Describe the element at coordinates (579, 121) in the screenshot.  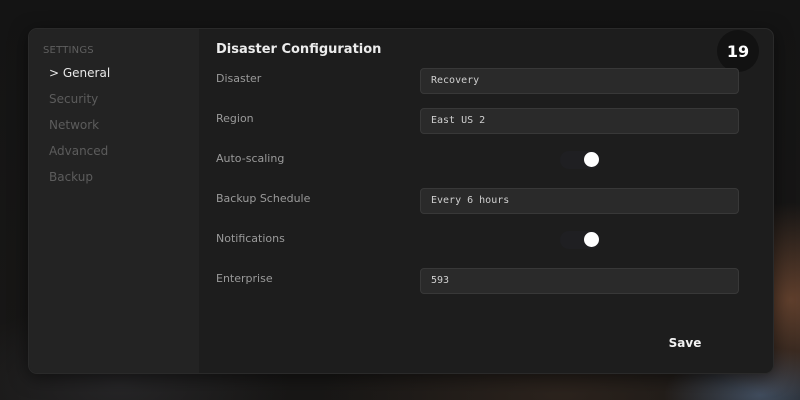
I see `region-input: East US 2` at that location.